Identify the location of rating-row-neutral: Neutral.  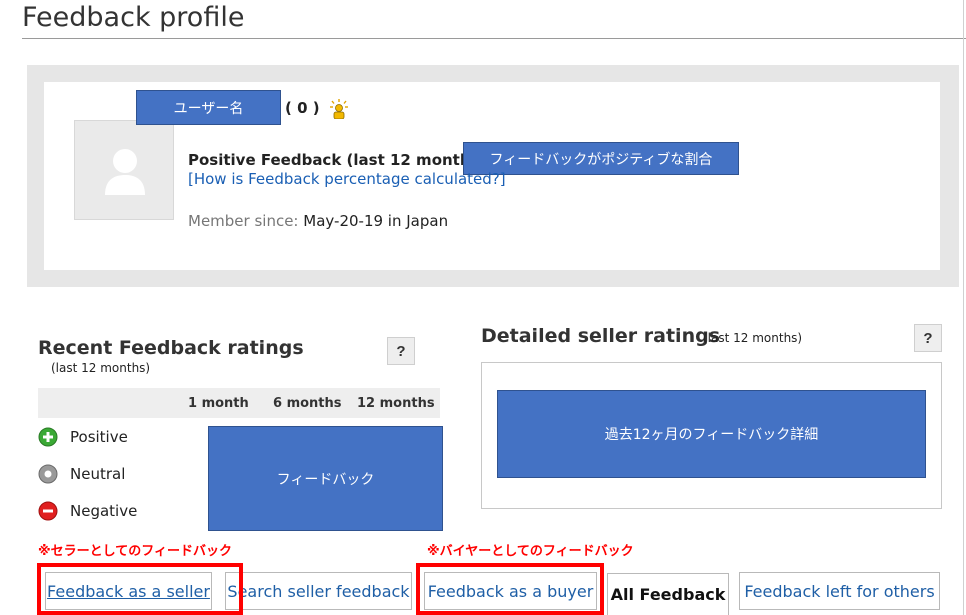
(81, 474).